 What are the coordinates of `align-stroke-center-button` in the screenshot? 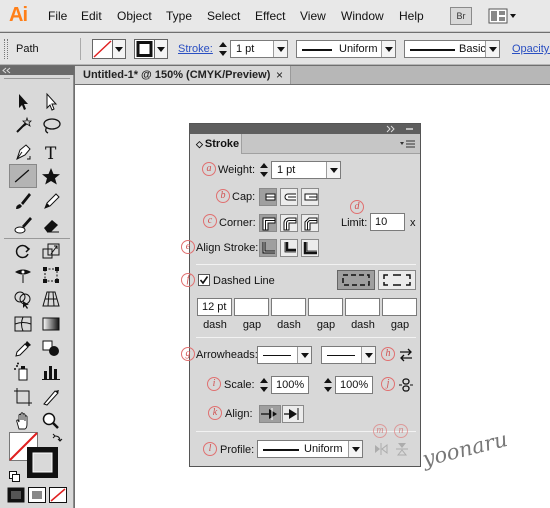 It's located at (268, 248).